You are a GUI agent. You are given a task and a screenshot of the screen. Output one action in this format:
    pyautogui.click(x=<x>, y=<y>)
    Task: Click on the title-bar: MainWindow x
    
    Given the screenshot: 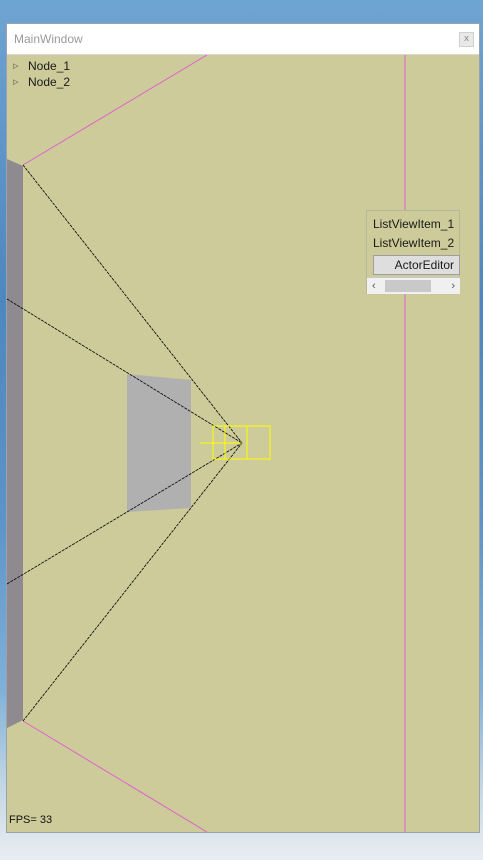 What is the action you would take?
    pyautogui.click(x=243, y=39)
    